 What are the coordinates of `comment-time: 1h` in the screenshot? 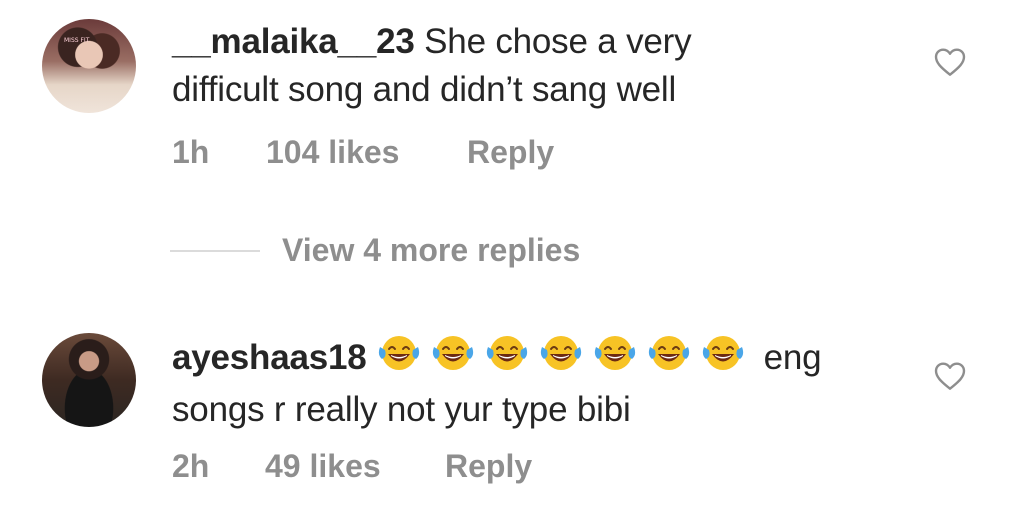 It's located at (191, 152).